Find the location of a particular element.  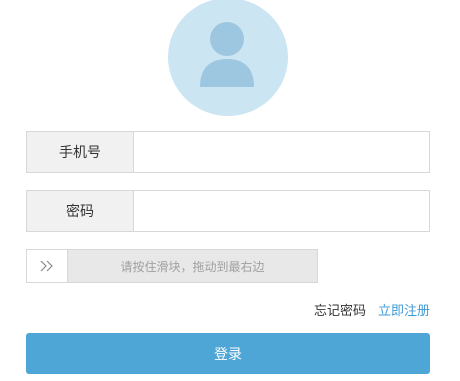

auth-links: 忘记密码 立即注册 is located at coordinates (372, 309).